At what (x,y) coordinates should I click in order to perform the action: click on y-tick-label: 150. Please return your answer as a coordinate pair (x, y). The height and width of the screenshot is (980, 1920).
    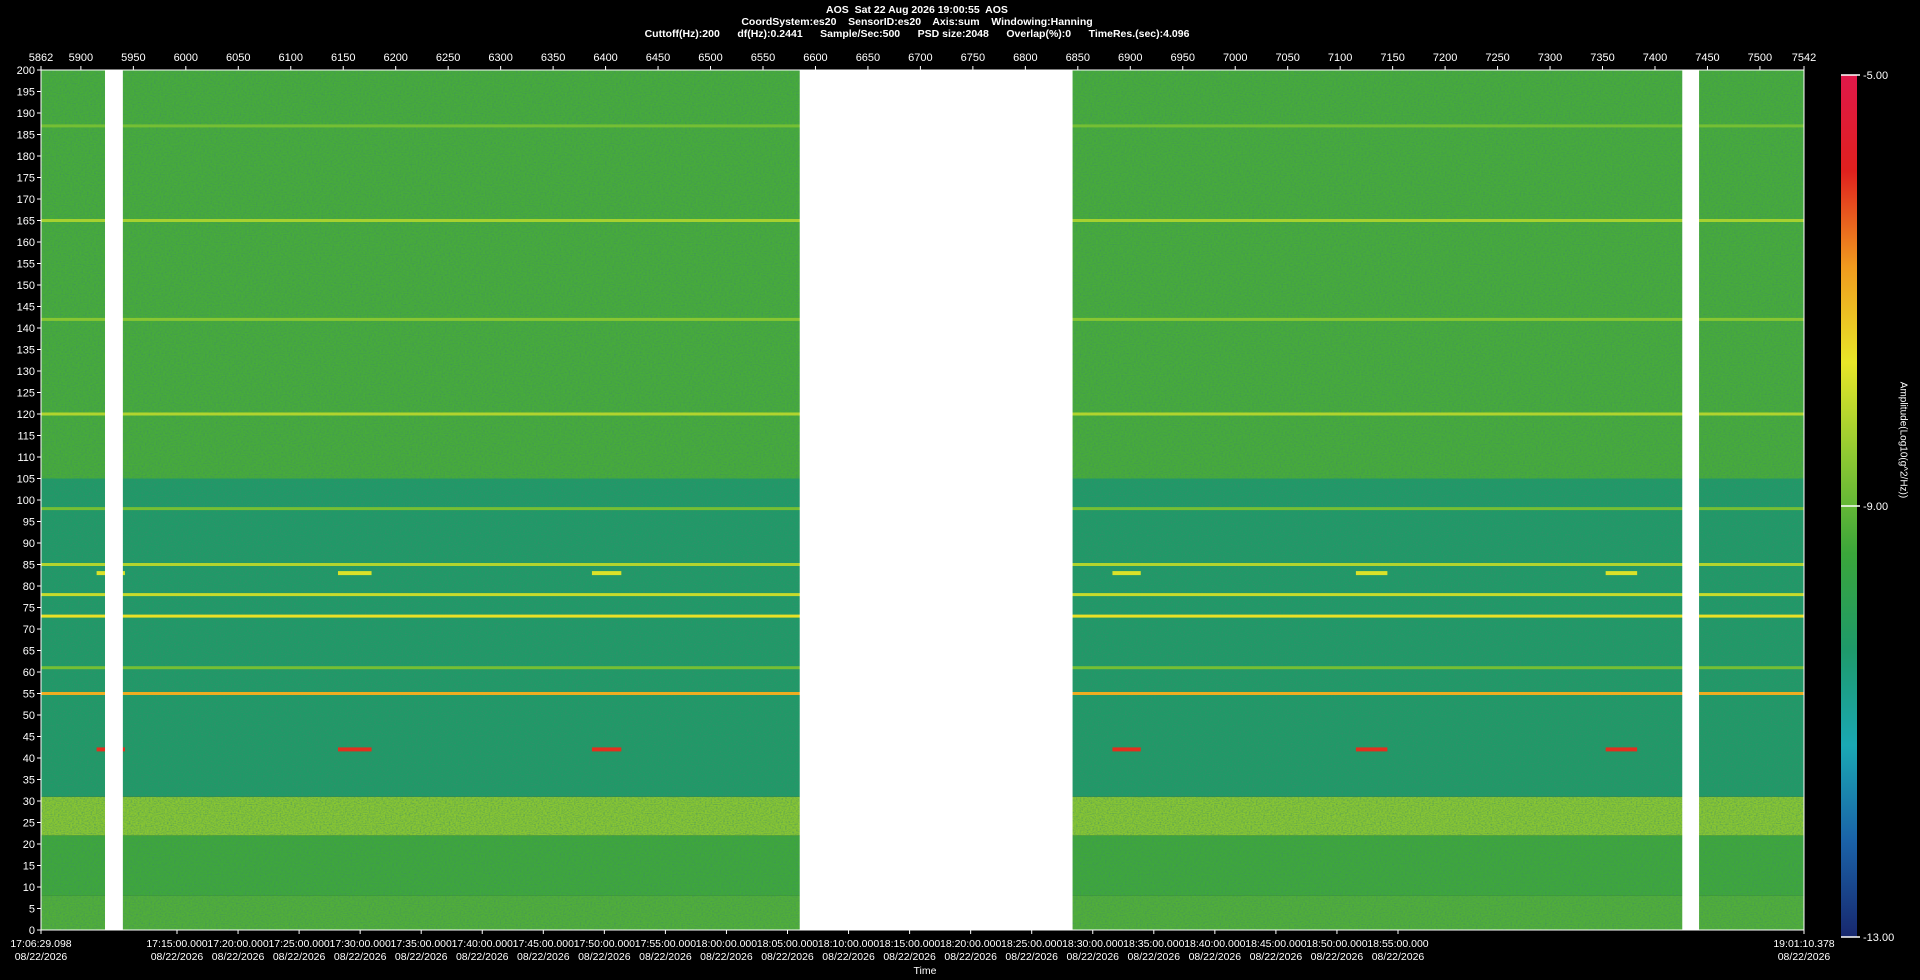
    Looking at the image, I should click on (26, 286).